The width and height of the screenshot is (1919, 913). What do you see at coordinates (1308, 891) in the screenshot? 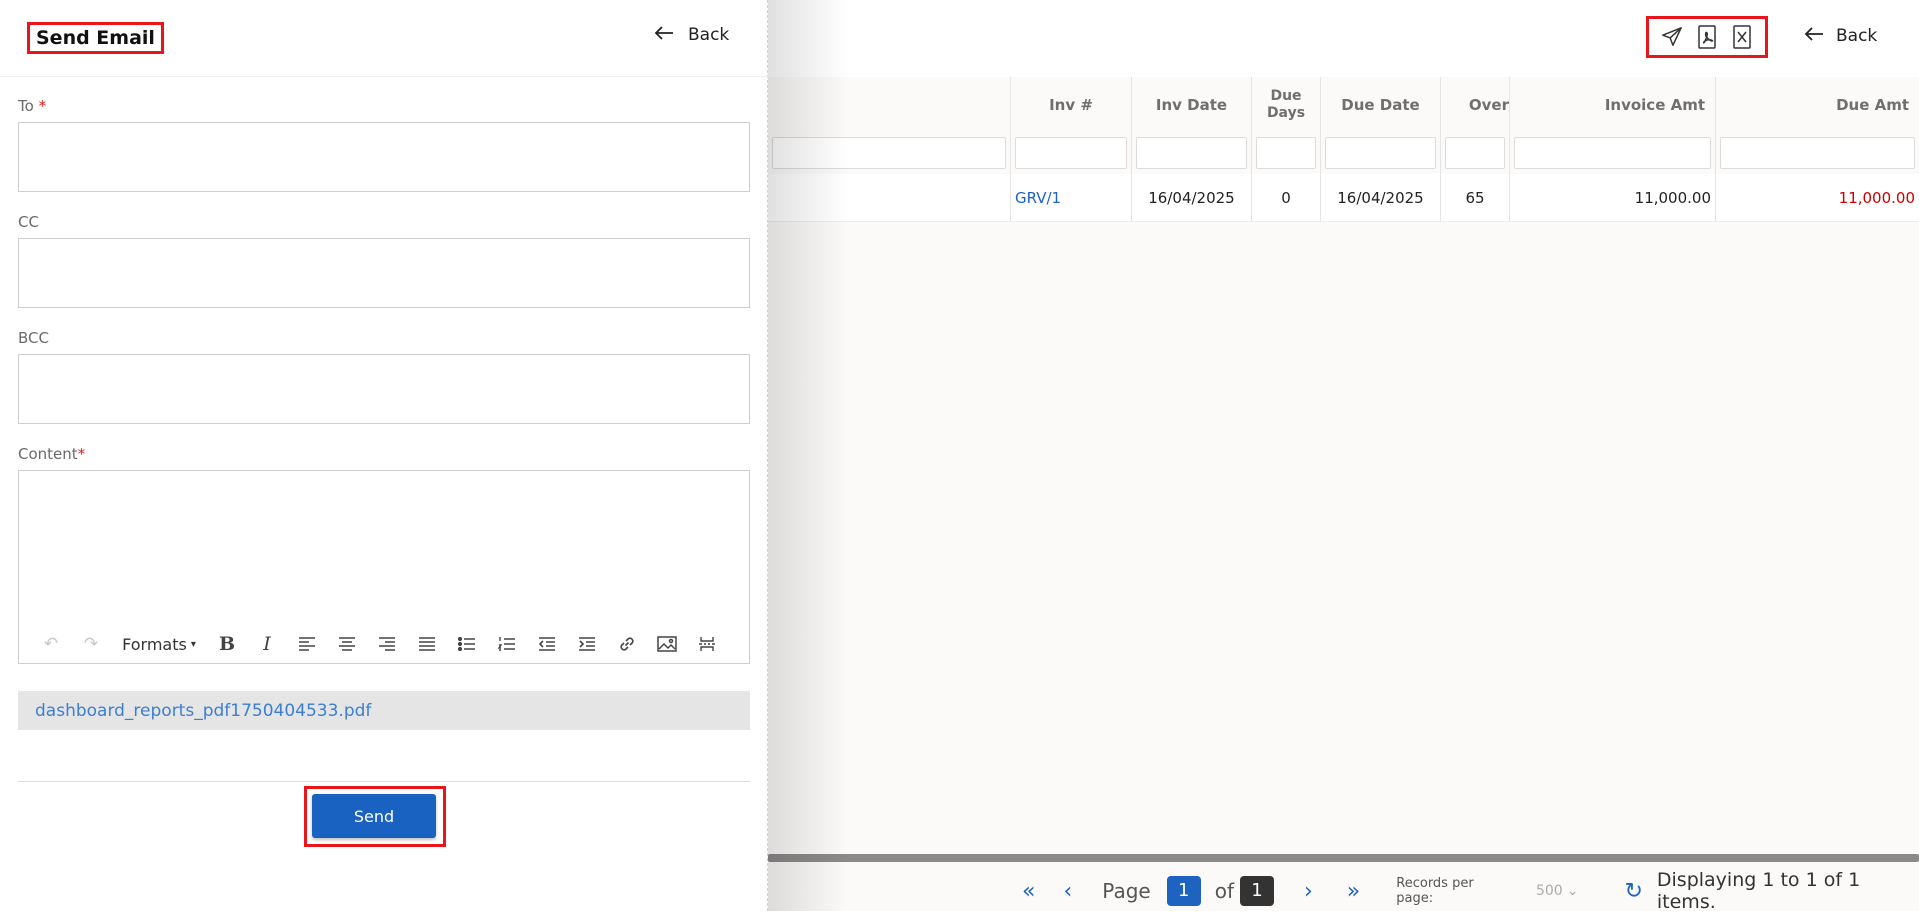
I see `next-page-icon: ›` at bounding box center [1308, 891].